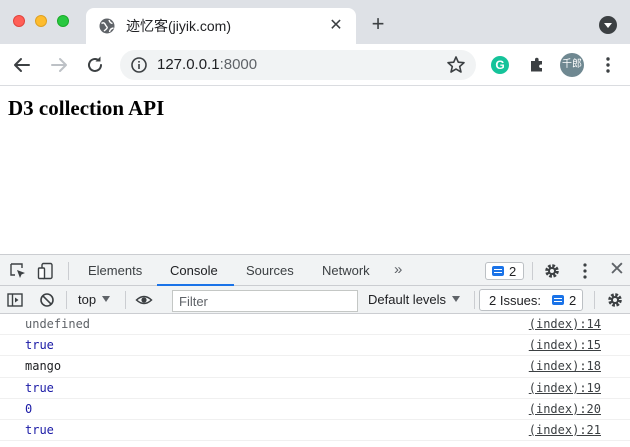 The width and height of the screenshot is (630, 447). Describe the element at coordinates (558, 300) in the screenshot. I see `issue-message-icon` at that location.